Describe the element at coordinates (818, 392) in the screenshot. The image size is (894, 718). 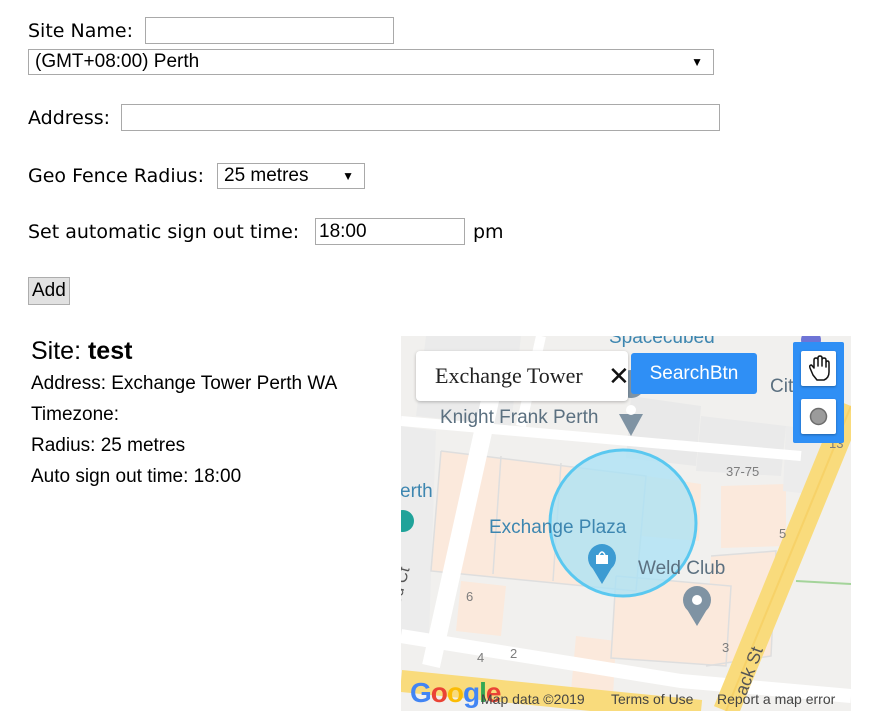
I see `map-drawing-tools` at that location.